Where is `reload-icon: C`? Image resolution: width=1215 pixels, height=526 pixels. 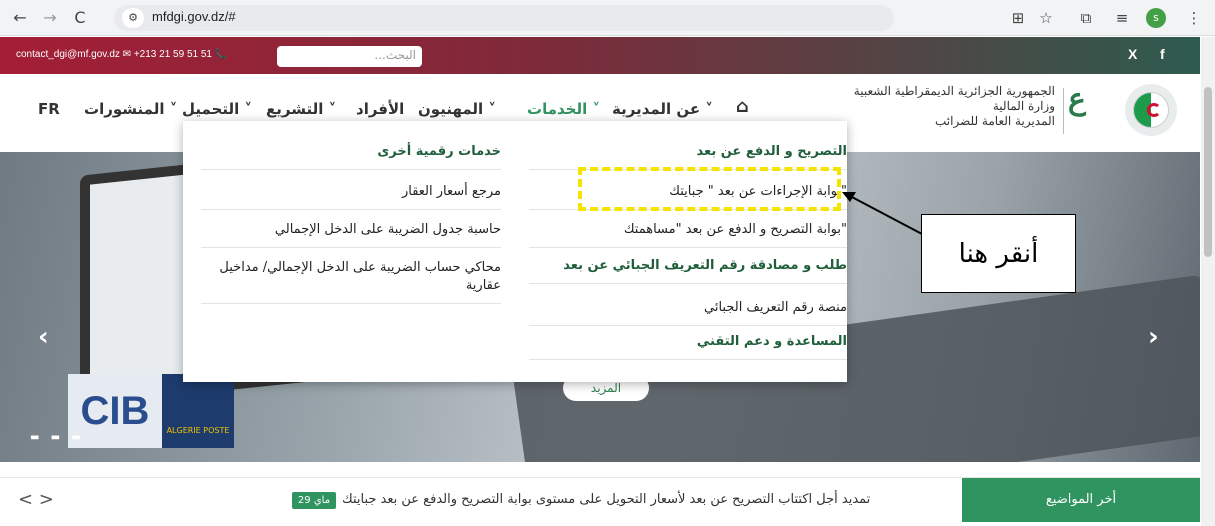 reload-icon: C is located at coordinates (80, 18).